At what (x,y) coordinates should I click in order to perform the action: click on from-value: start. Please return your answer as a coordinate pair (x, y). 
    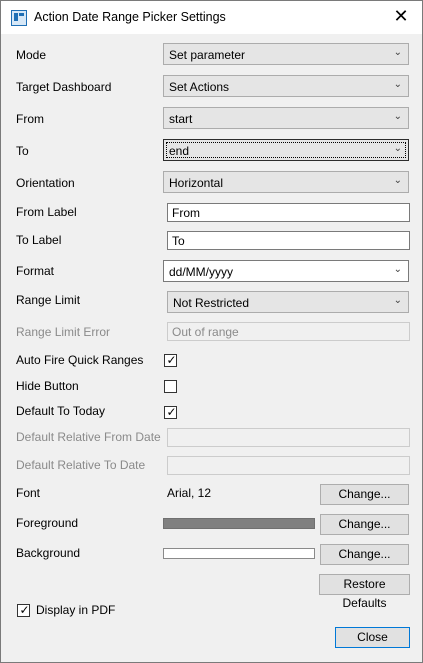
    Looking at the image, I should click on (181, 119).